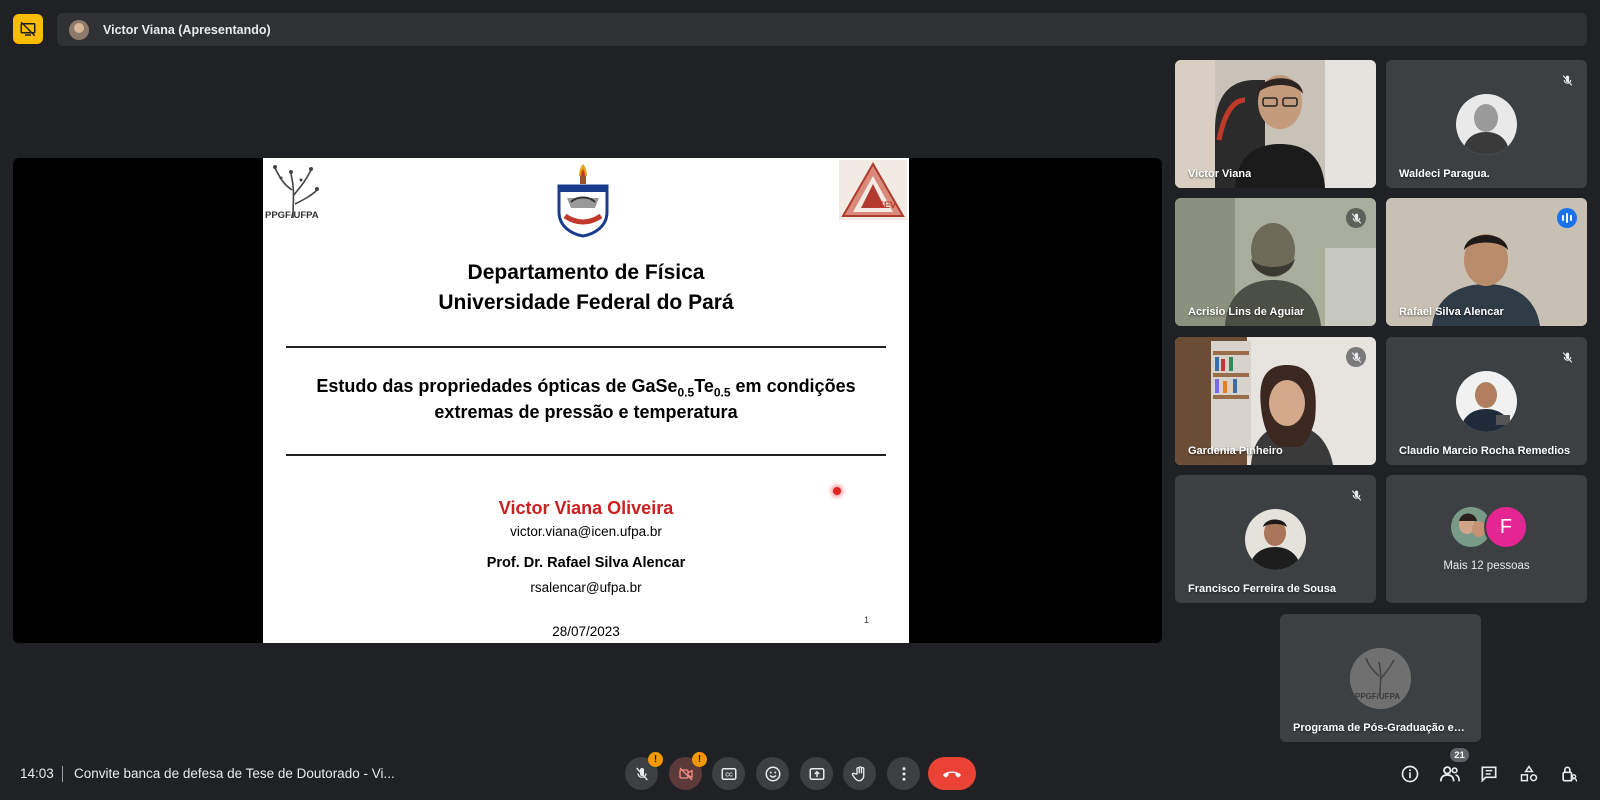 The width and height of the screenshot is (1600, 800). I want to click on slide-advisor-email: rsalencar@ufpa.br, so click(586, 587).